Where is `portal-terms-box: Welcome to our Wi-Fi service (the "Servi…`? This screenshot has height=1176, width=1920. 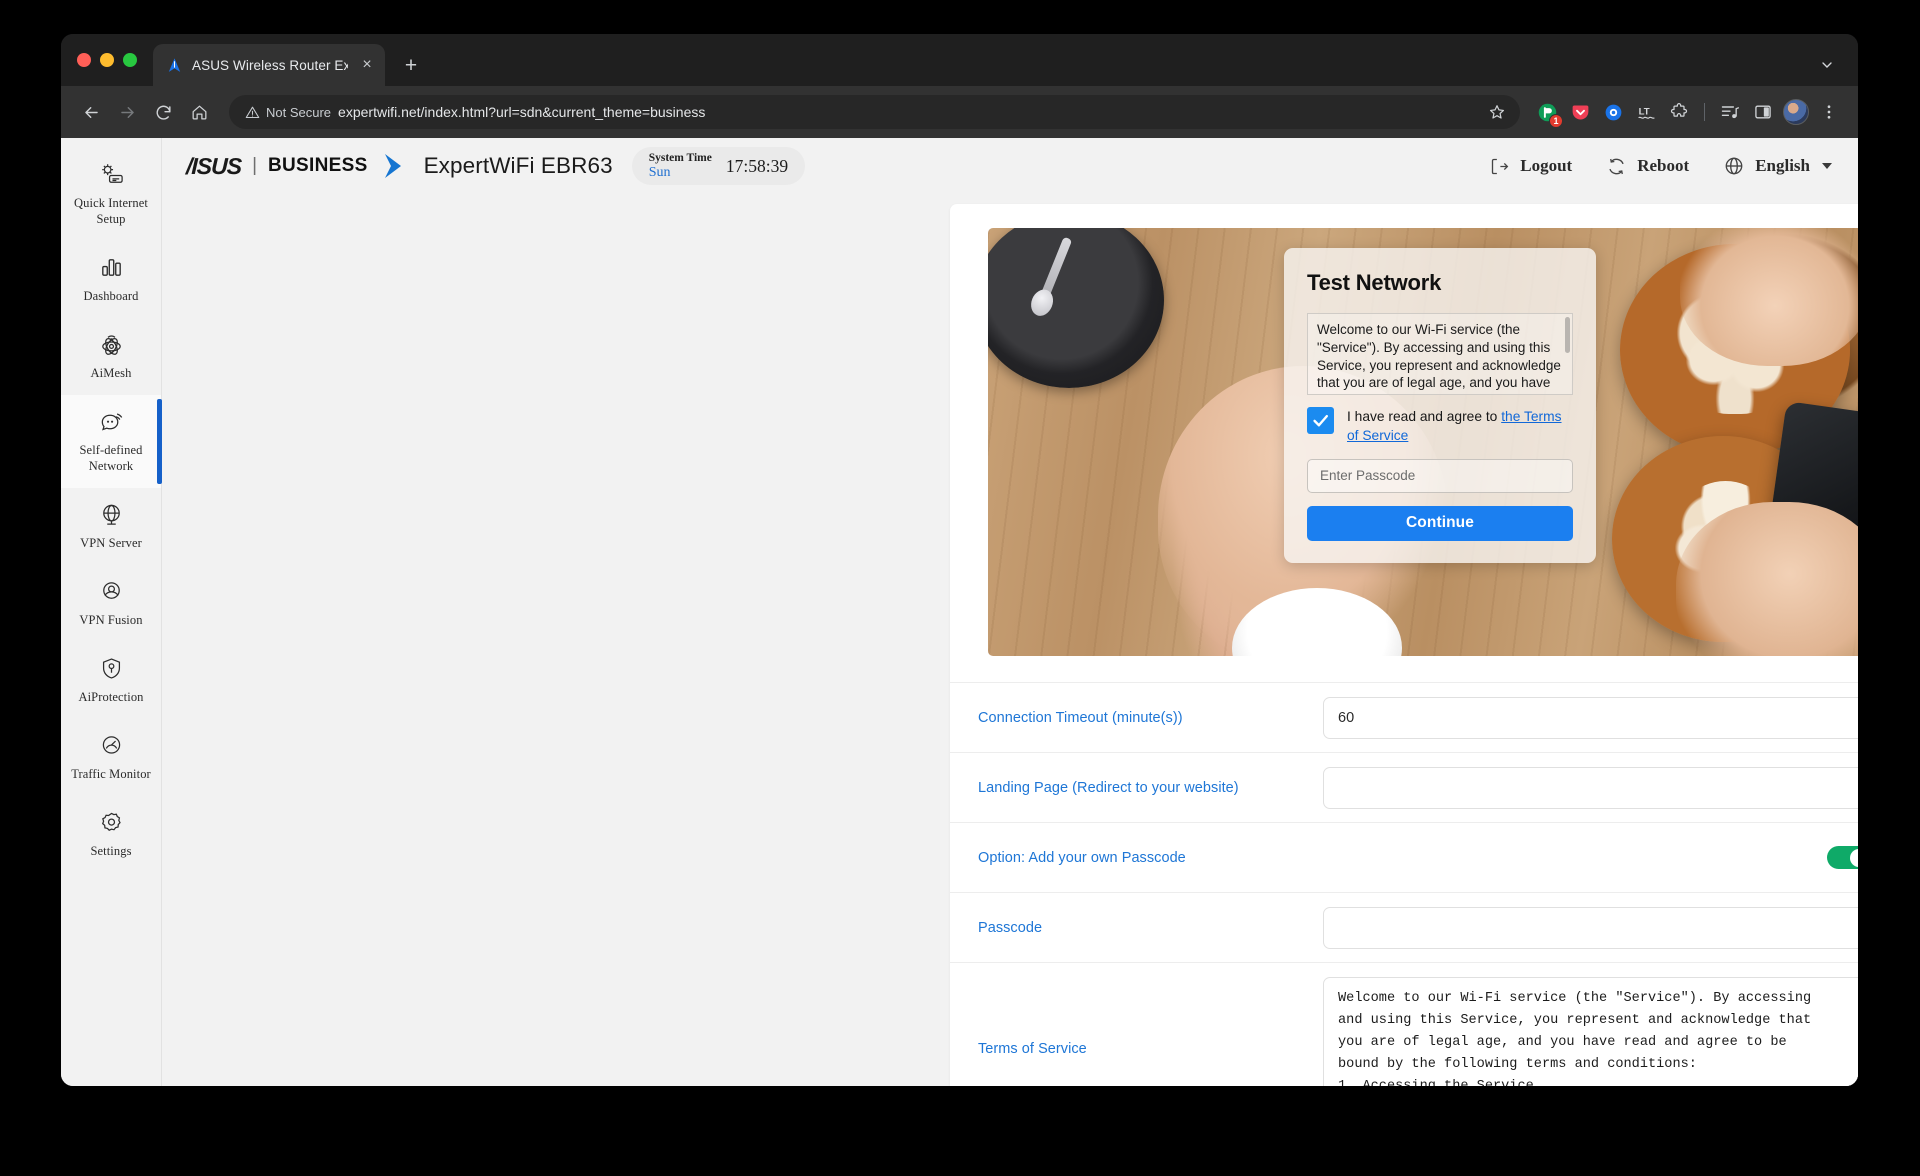 portal-terms-box: Welcome to our Wi-Fi service (the "Servi… is located at coordinates (1440, 354).